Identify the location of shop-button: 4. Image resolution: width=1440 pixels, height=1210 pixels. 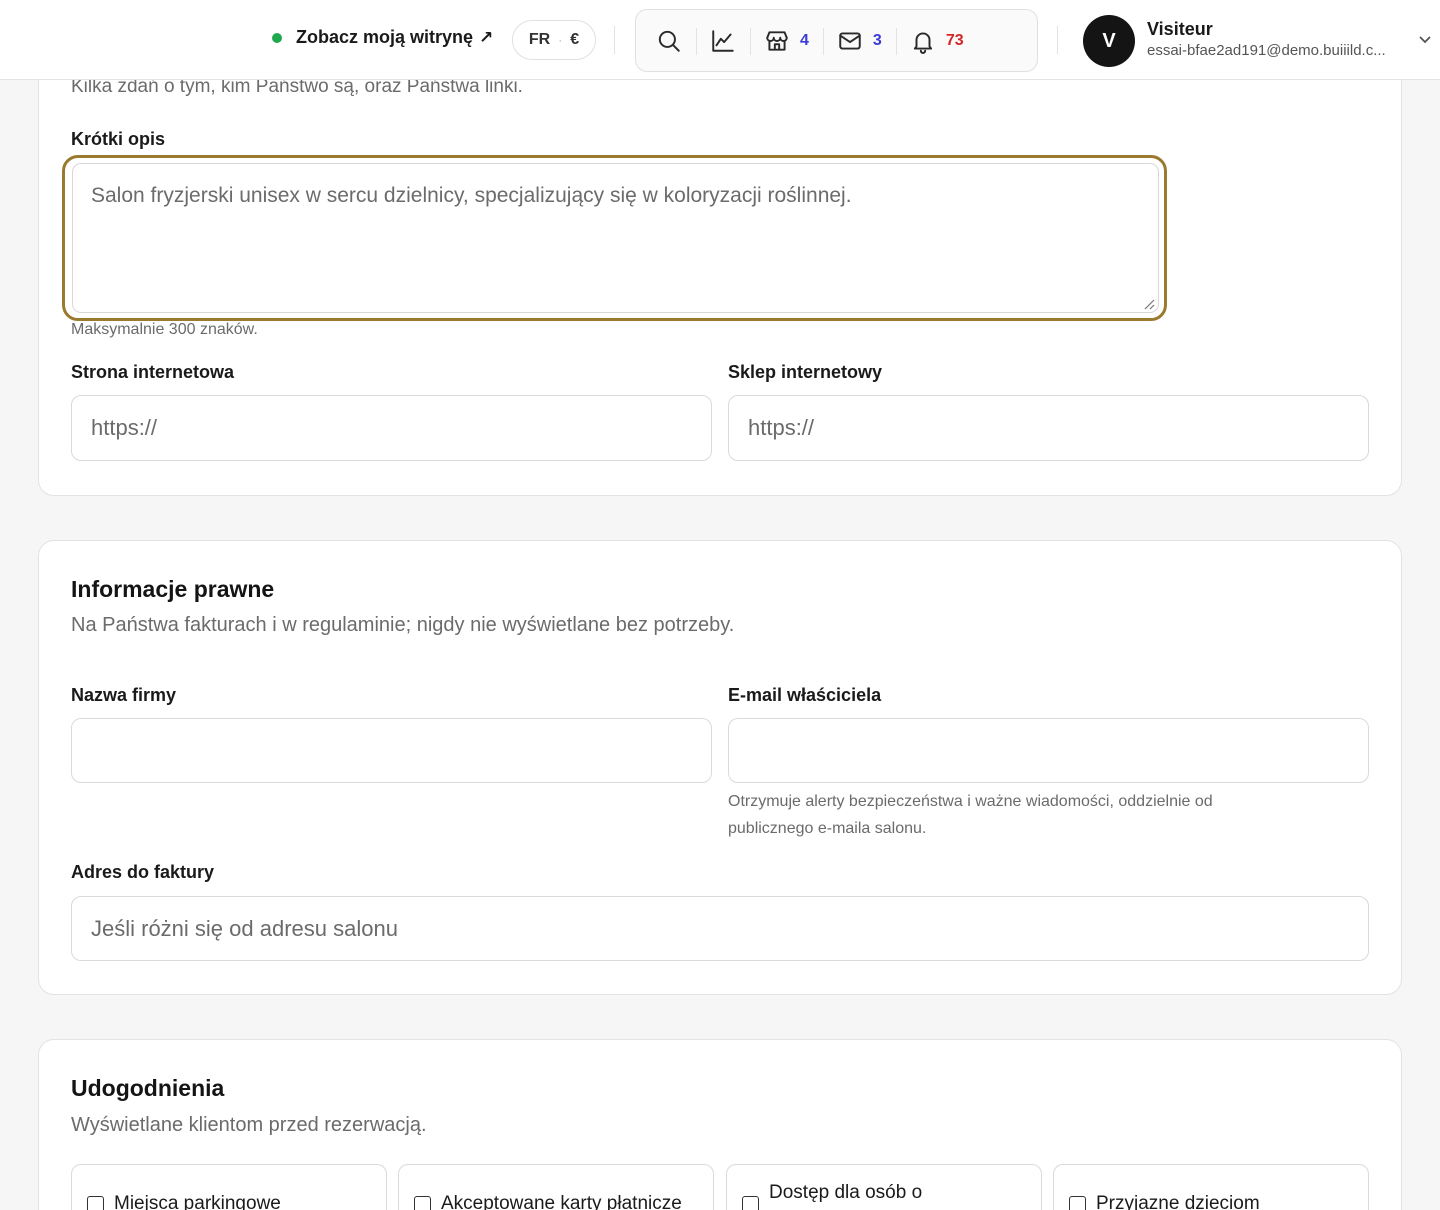
(786, 40).